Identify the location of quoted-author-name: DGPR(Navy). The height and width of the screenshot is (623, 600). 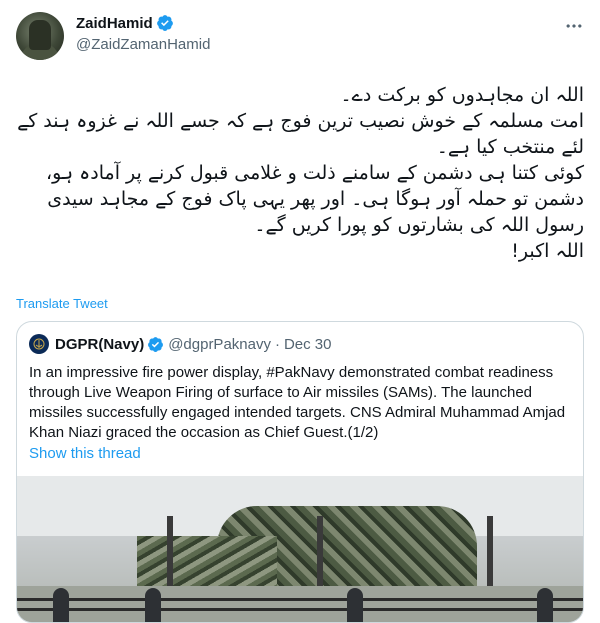
(100, 344).